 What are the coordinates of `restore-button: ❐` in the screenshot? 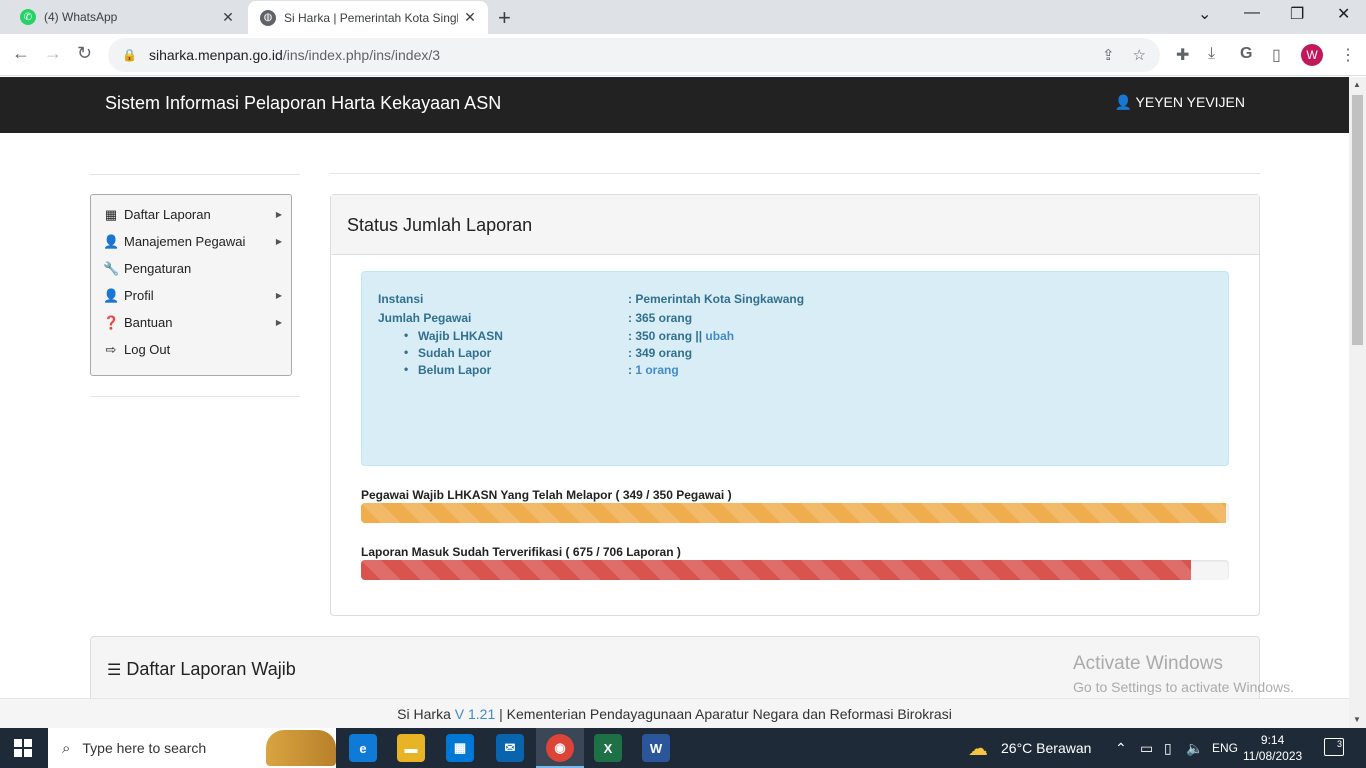 It's located at (1297, 14).